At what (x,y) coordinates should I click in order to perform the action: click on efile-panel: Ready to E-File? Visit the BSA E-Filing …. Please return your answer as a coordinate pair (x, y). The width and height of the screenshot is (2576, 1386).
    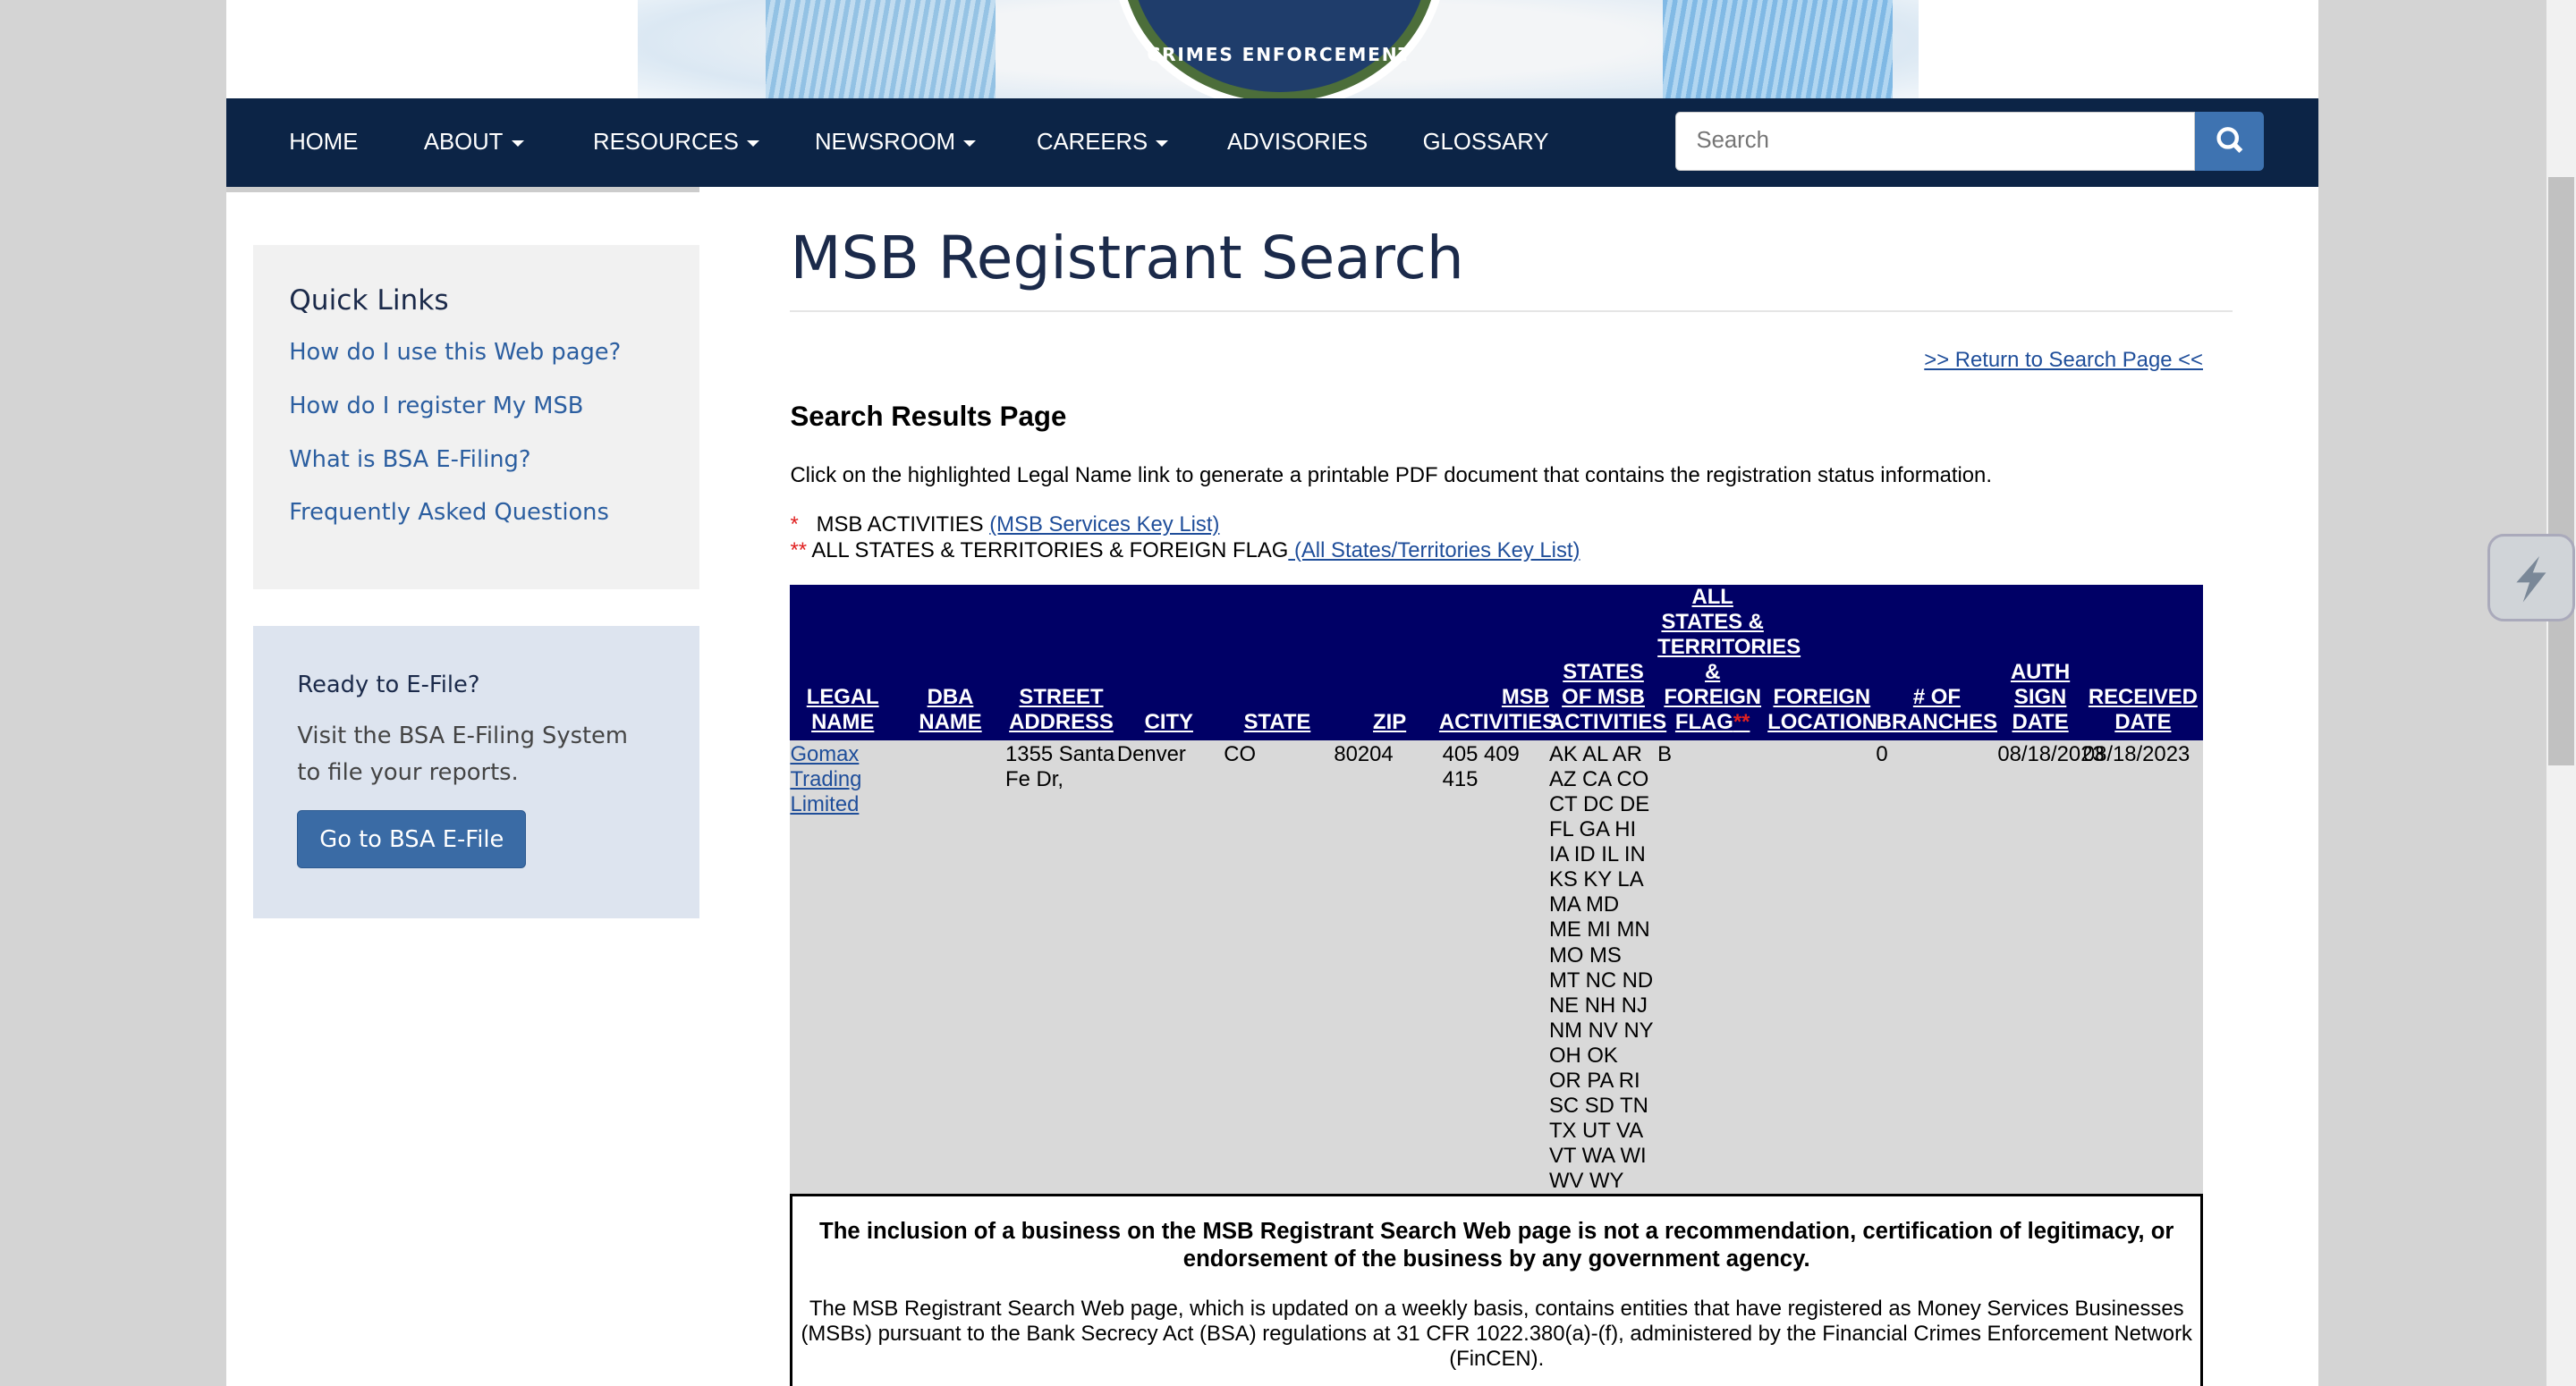
    Looking at the image, I should click on (476, 772).